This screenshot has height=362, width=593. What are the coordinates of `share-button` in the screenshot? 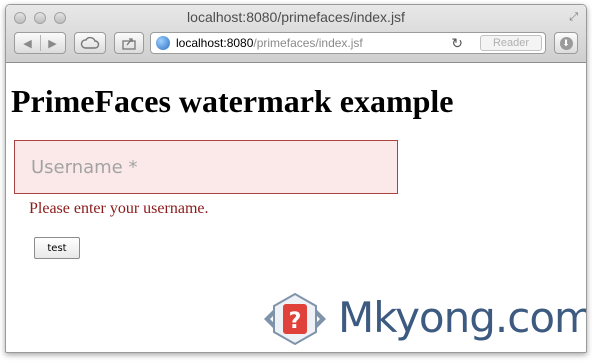 It's located at (129, 43).